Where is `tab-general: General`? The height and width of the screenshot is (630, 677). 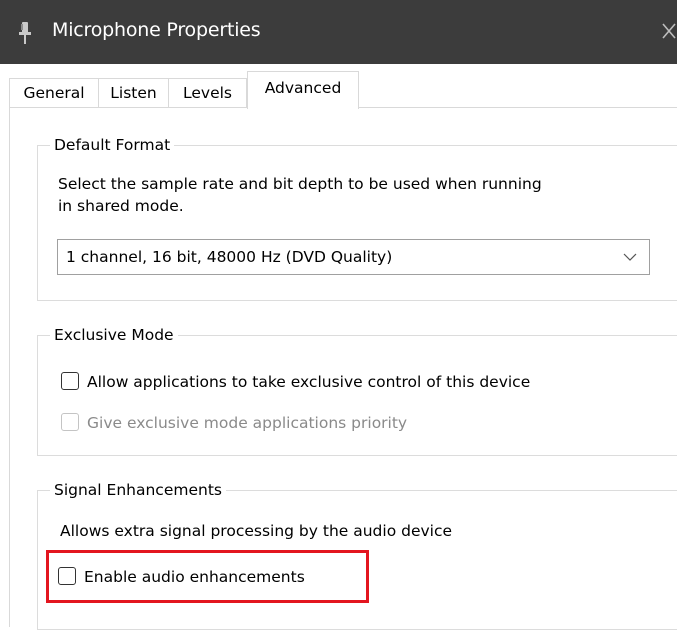 tab-general: General is located at coordinates (53, 92).